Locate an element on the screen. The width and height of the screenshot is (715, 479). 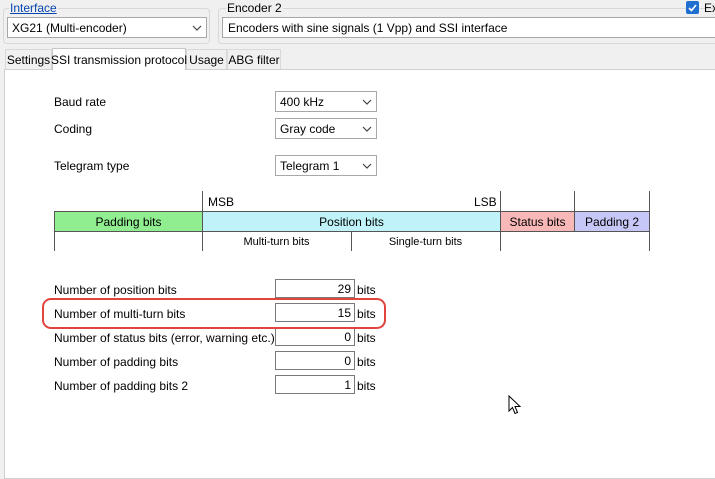
checkmark-icon is located at coordinates (692, 7).